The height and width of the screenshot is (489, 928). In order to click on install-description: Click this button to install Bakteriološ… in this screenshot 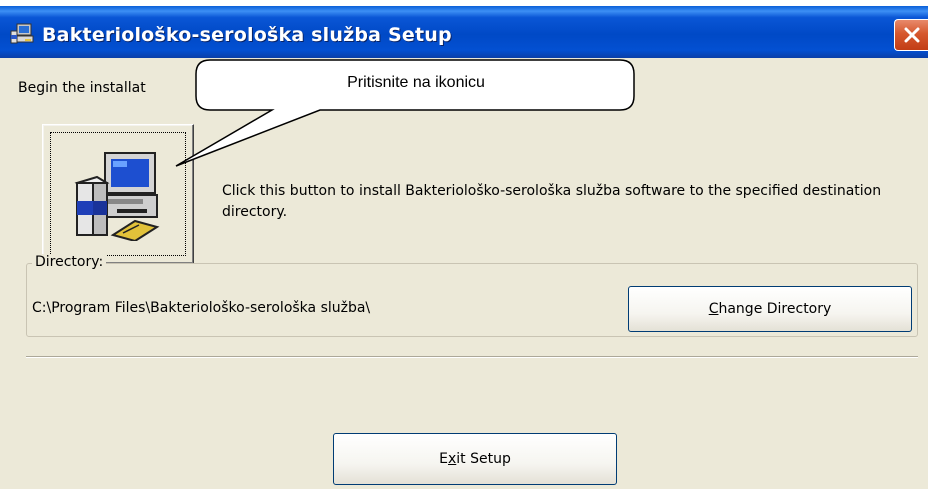, I will do `click(552, 201)`.